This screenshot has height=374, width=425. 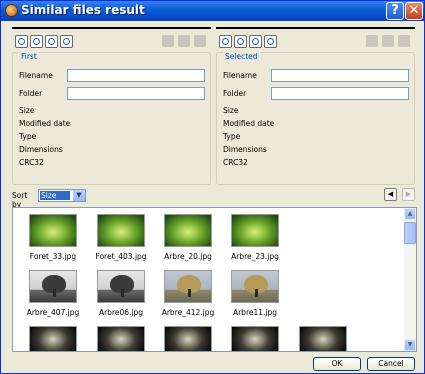 What do you see at coordinates (255, 256) in the screenshot?
I see `thumbnail-label: Arbre_23.jpg` at bounding box center [255, 256].